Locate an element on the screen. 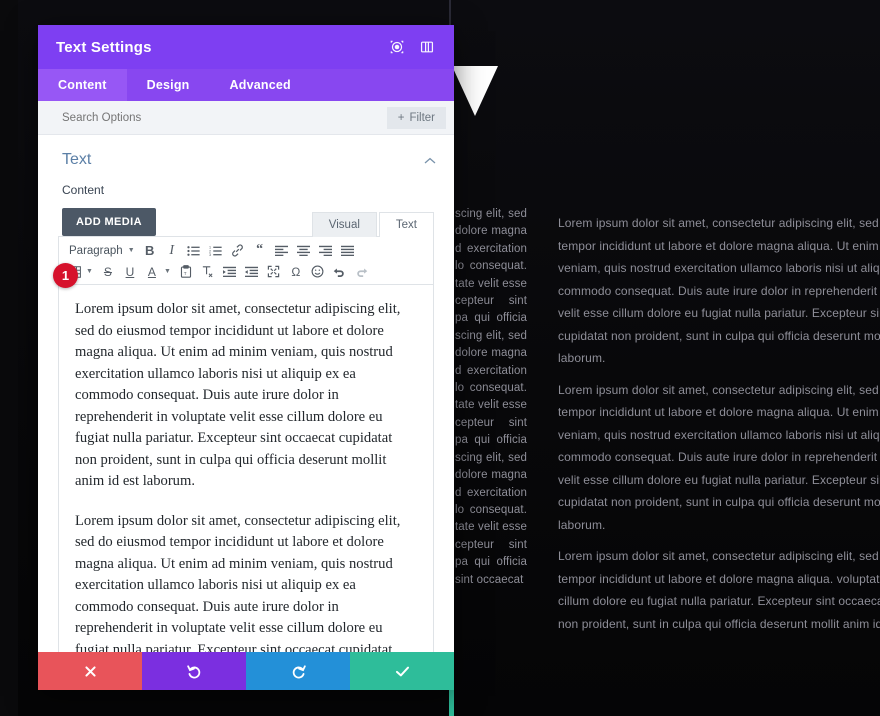 This screenshot has width=880, height=716. text-section-header: Text is located at coordinates (246, 155).